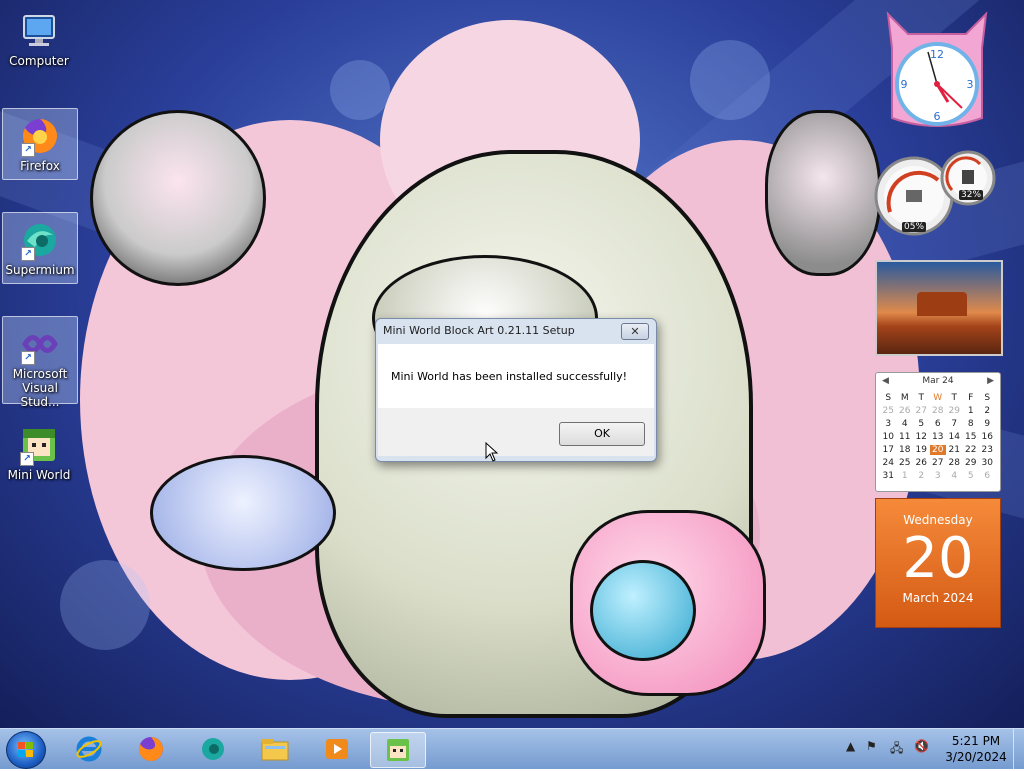 The height and width of the screenshot is (771, 1024). Describe the element at coordinates (888, 437) in the screenshot. I see `calendar-day: 10` at that location.